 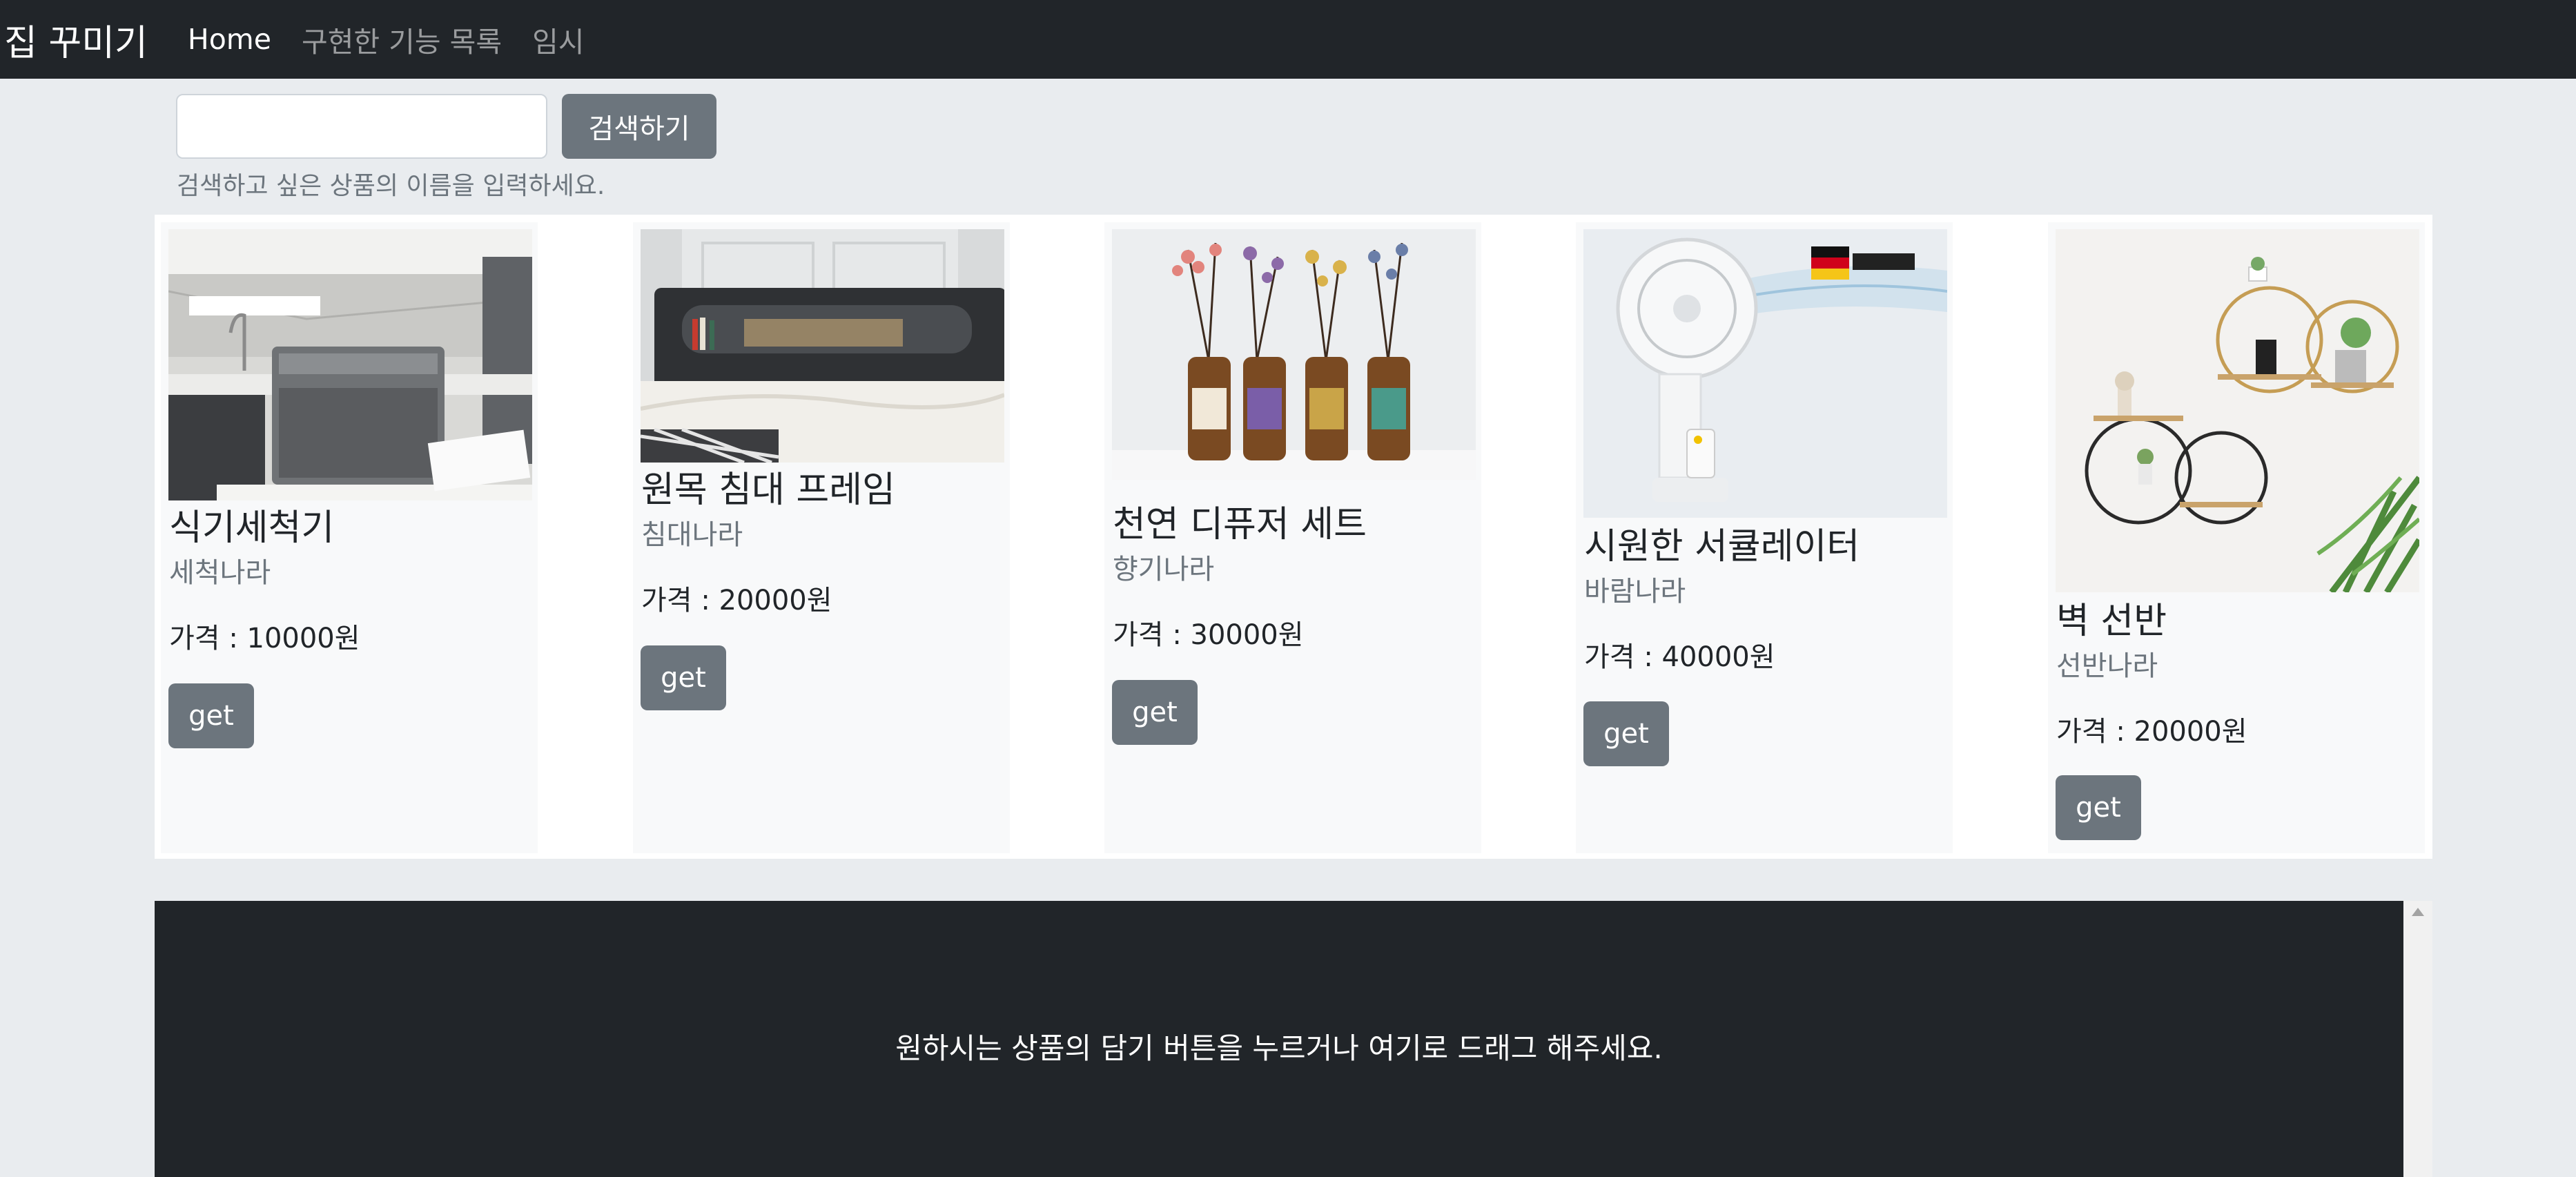 What do you see at coordinates (1679, 657) in the screenshot?
I see `product-price: 가격 : 40000원` at bounding box center [1679, 657].